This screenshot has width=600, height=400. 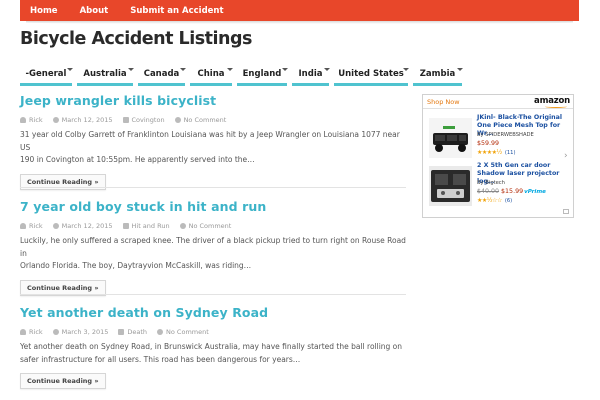 I want to click on category-label: United States, so click(x=371, y=74).